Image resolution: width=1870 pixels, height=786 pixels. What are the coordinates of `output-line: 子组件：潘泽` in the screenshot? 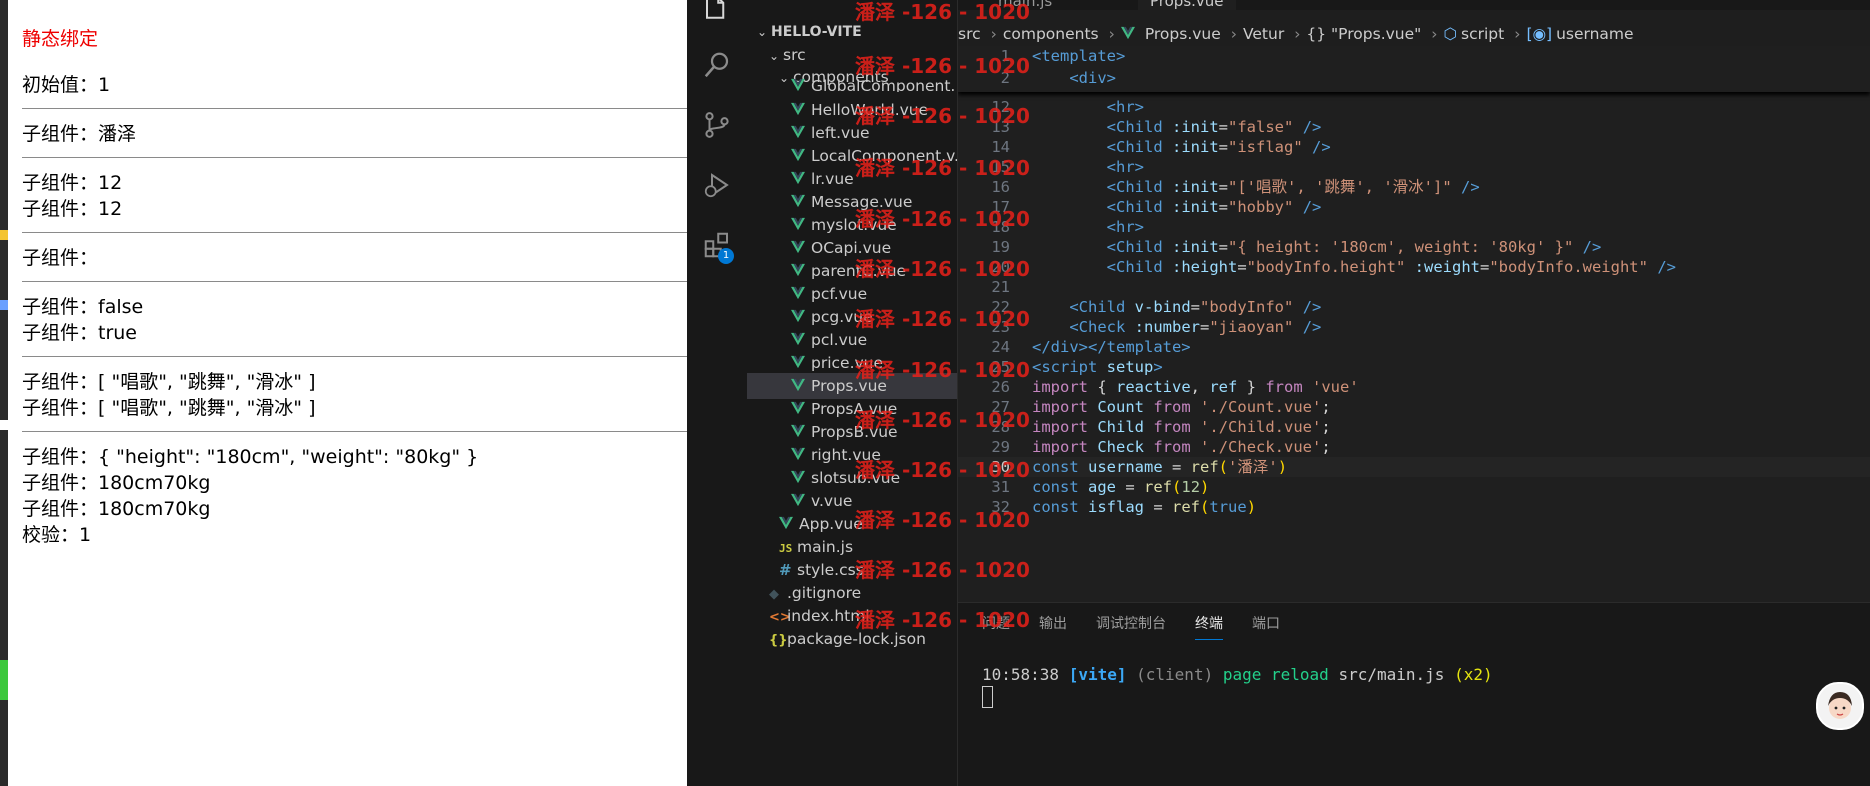 It's located at (79, 134).